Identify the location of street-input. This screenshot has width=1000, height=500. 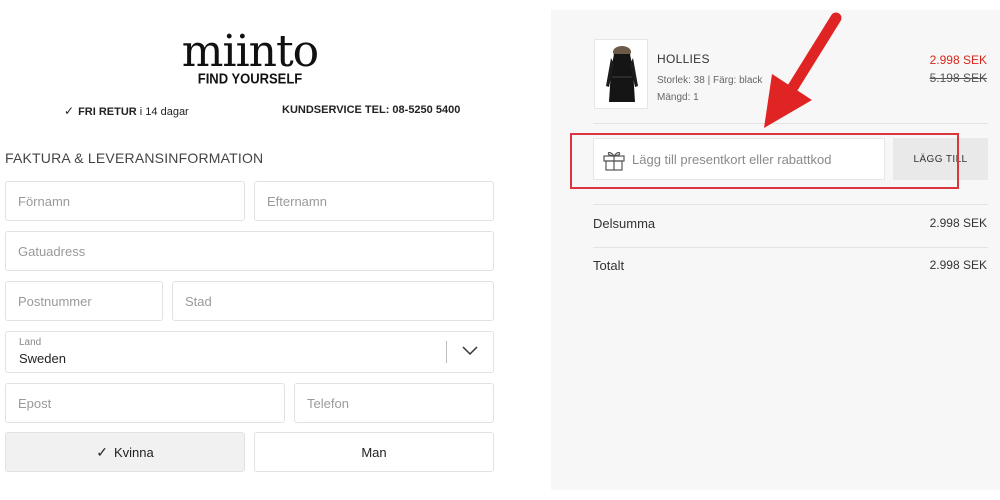
(249, 251).